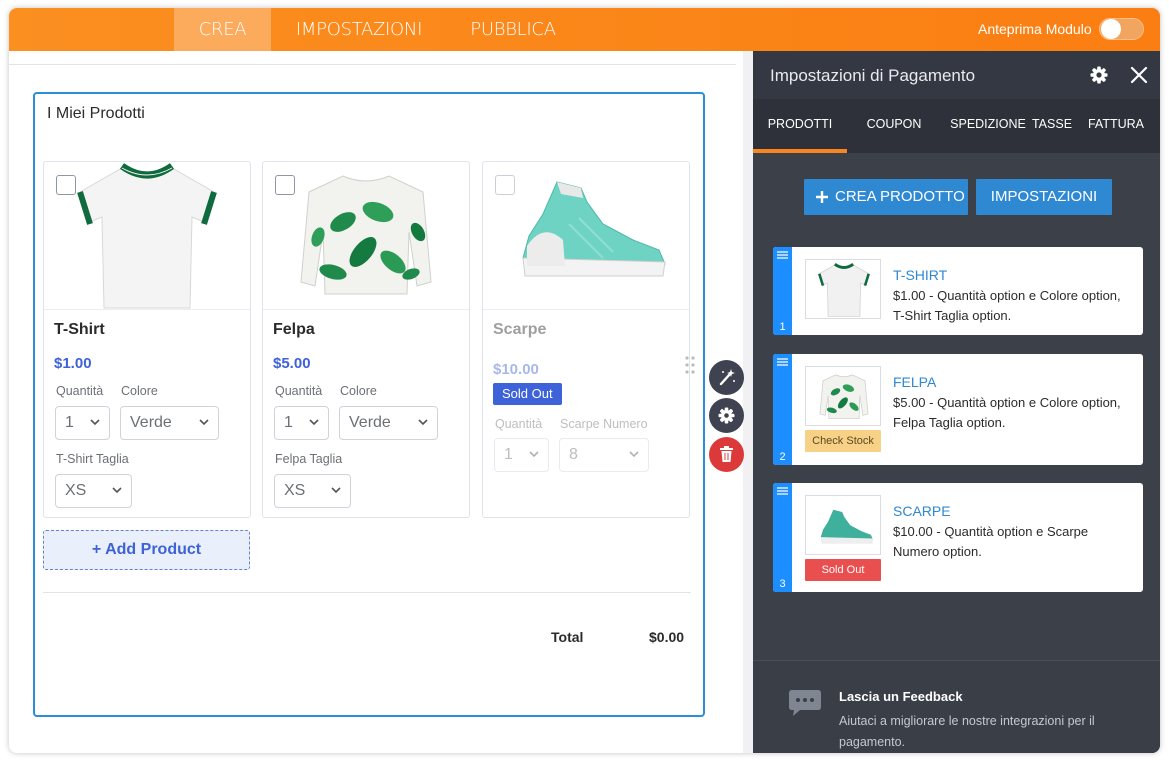 The width and height of the screenshot is (1169, 762). What do you see at coordinates (146, 550) in the screenshot?
I see `add-product-button: + Add Product` at bounding box center [146, 550].